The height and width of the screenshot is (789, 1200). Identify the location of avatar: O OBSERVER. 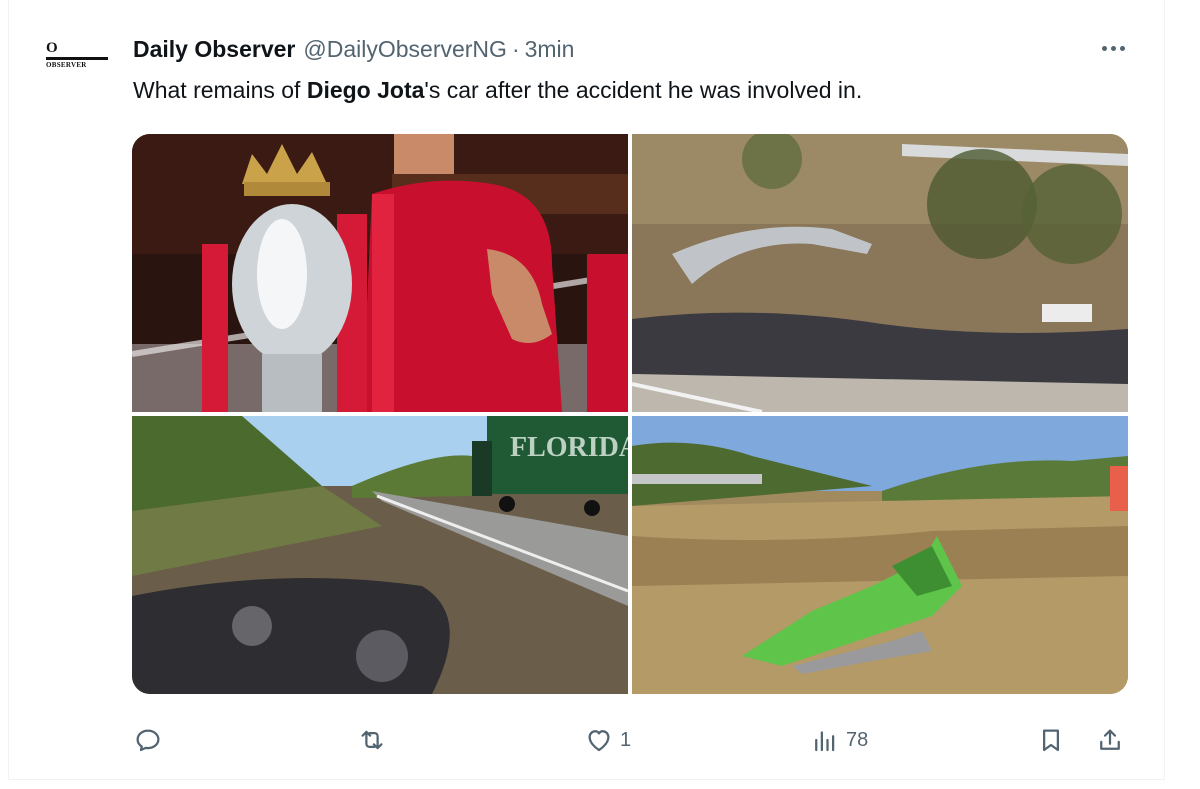
(77, 63).